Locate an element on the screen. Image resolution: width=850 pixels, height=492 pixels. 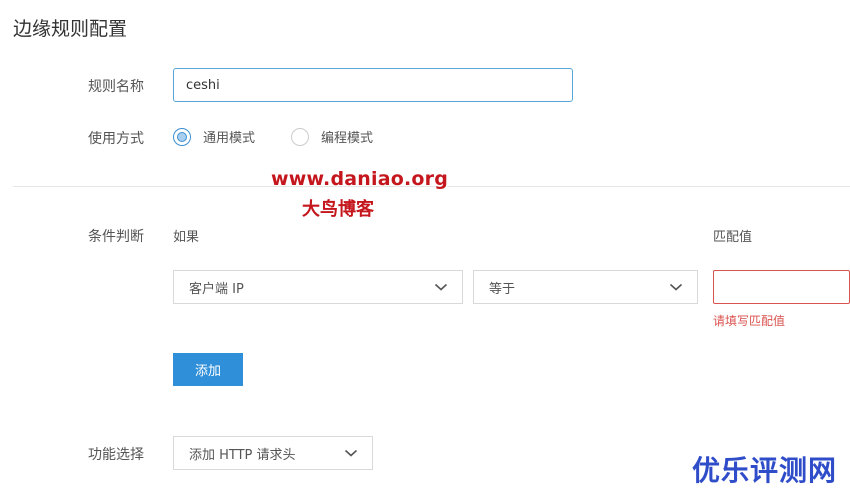
operator-select: 等于 is located at coordinates (585, 287).